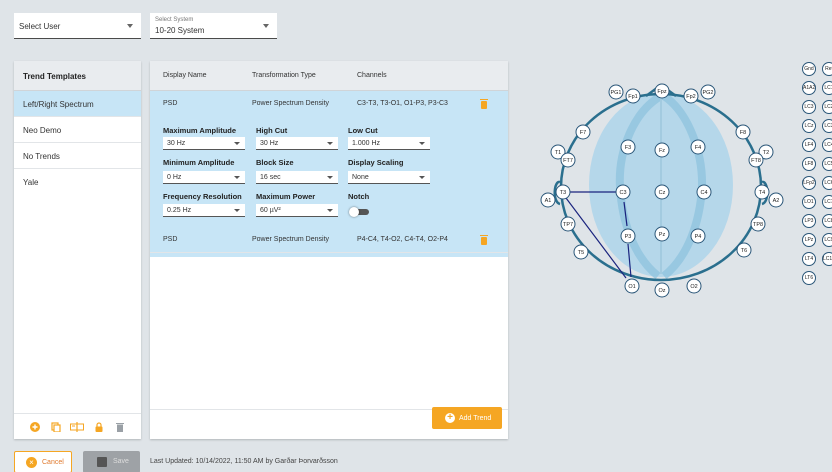 The image size is (832, 472). Describe the element at coordinates (827, 164) in the screenshot. I see `channel-chip: LC5` at that location.